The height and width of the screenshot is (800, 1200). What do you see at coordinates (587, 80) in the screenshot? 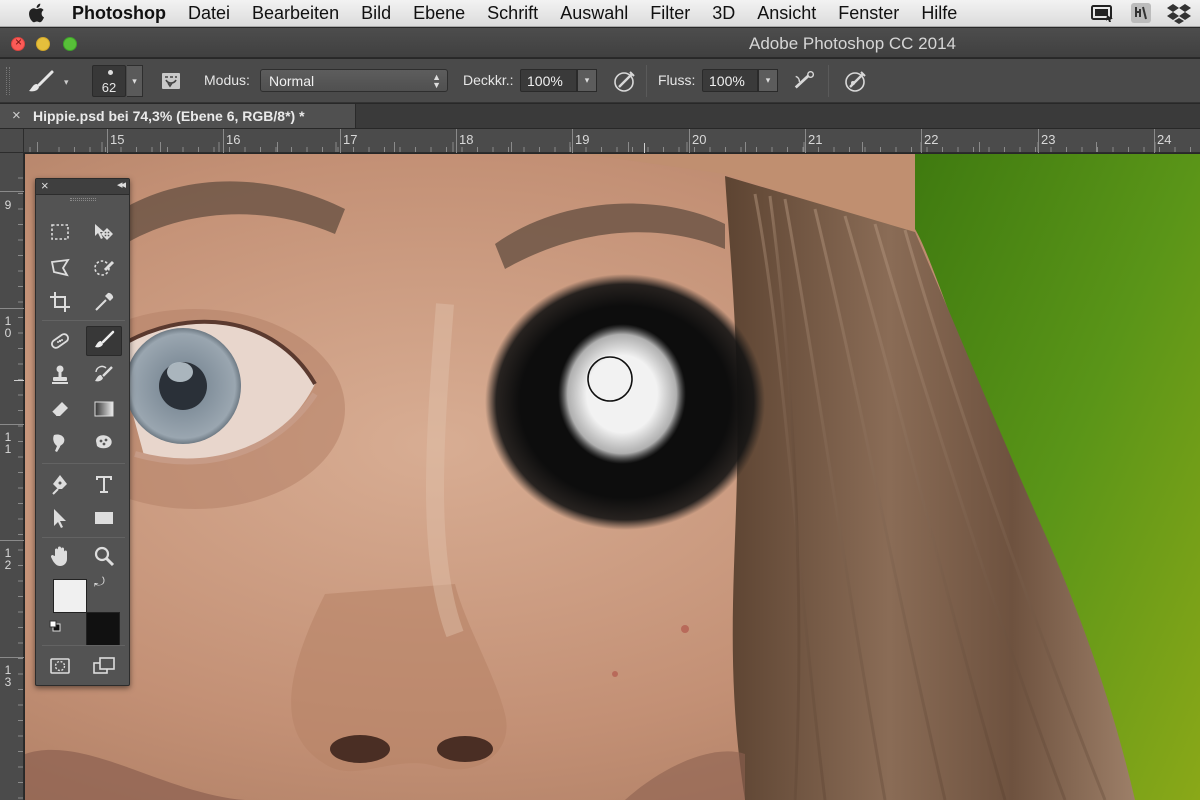
I see `opacity-slider-button: ▾` at bounding box center [587, 80].